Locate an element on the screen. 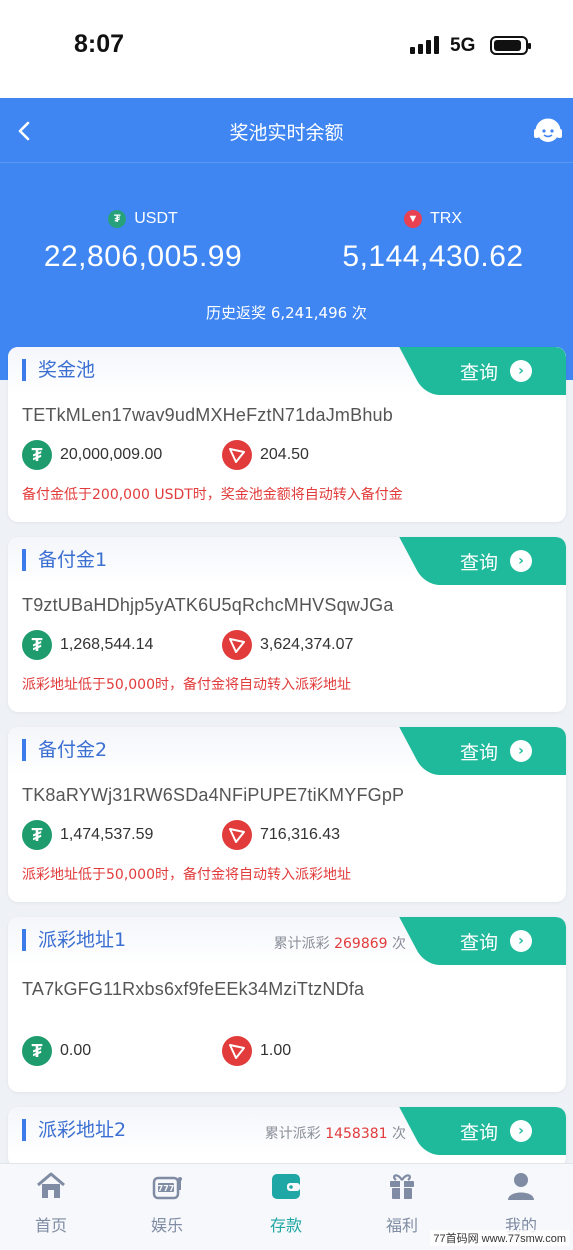 The width and height of the screenshot is (573, 1250). trx-summary: ▼ TRX 5,144,430.62 is located at coordinates (431, 242).